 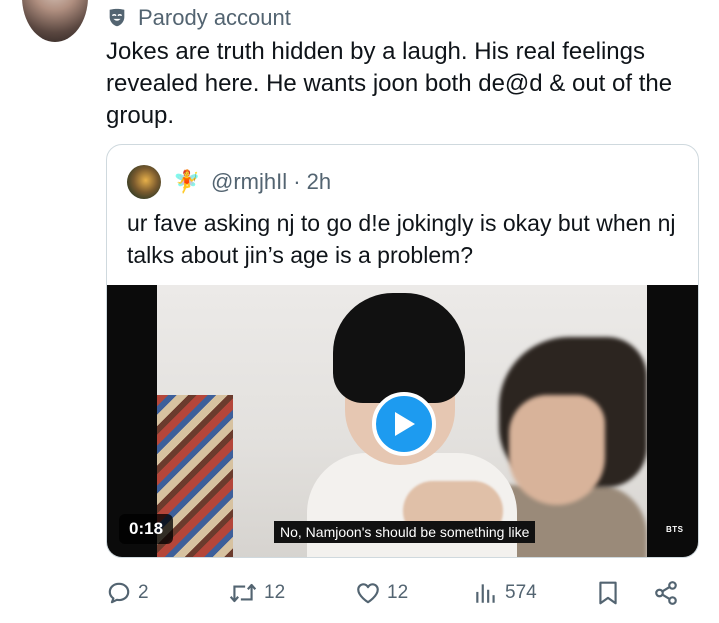 What do you see at coordinates (55, 21) in the screenshot?
I see `author-avatar` at bounding box center [55, 21].